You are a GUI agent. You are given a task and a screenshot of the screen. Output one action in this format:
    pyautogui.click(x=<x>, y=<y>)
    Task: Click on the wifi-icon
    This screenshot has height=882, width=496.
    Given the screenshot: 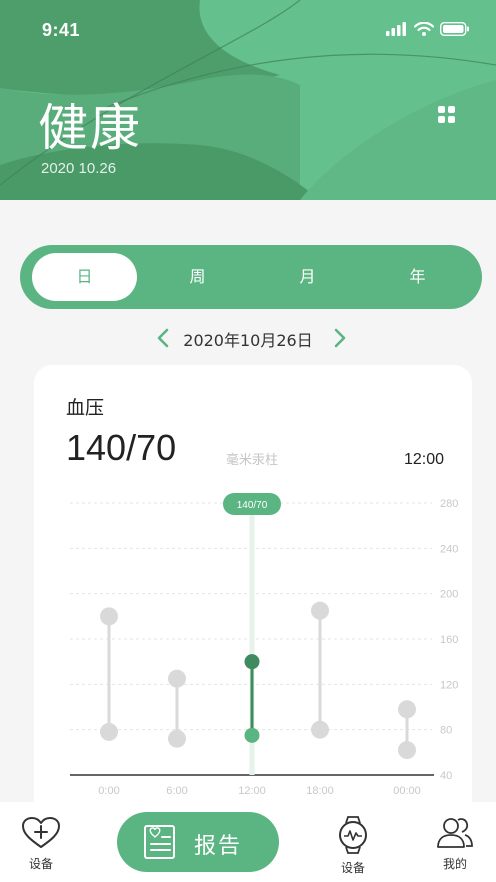 What is the action you would take?
    pyautogui.click(x=424, y=29)
    